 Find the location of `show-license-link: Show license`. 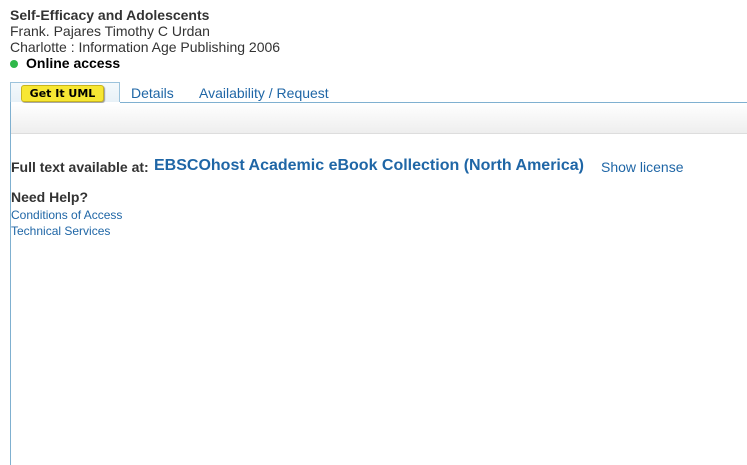

show-license-link: Show license is located at coordinates (642, 167).